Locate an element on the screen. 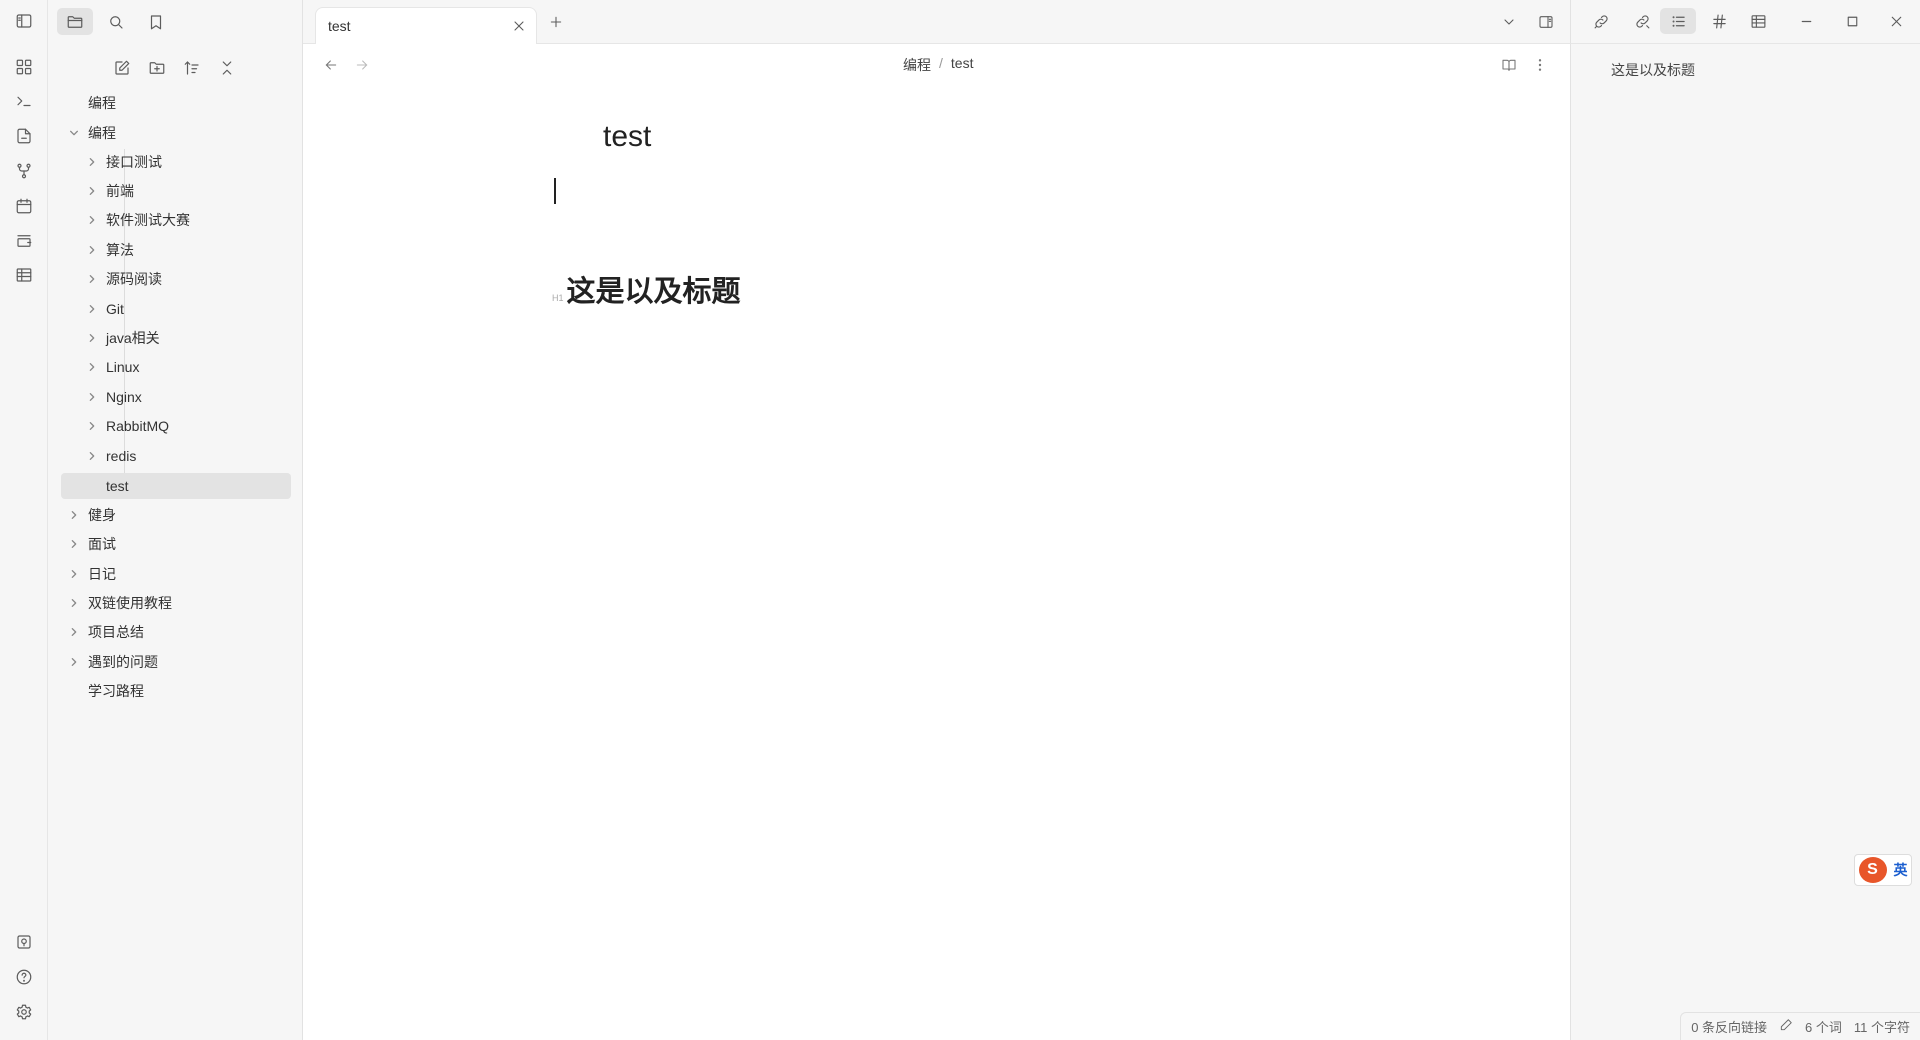 The height and width of the screenshot is (1040, 1920). tree-folder-item: 面试 is located at coordinates (176, 544).